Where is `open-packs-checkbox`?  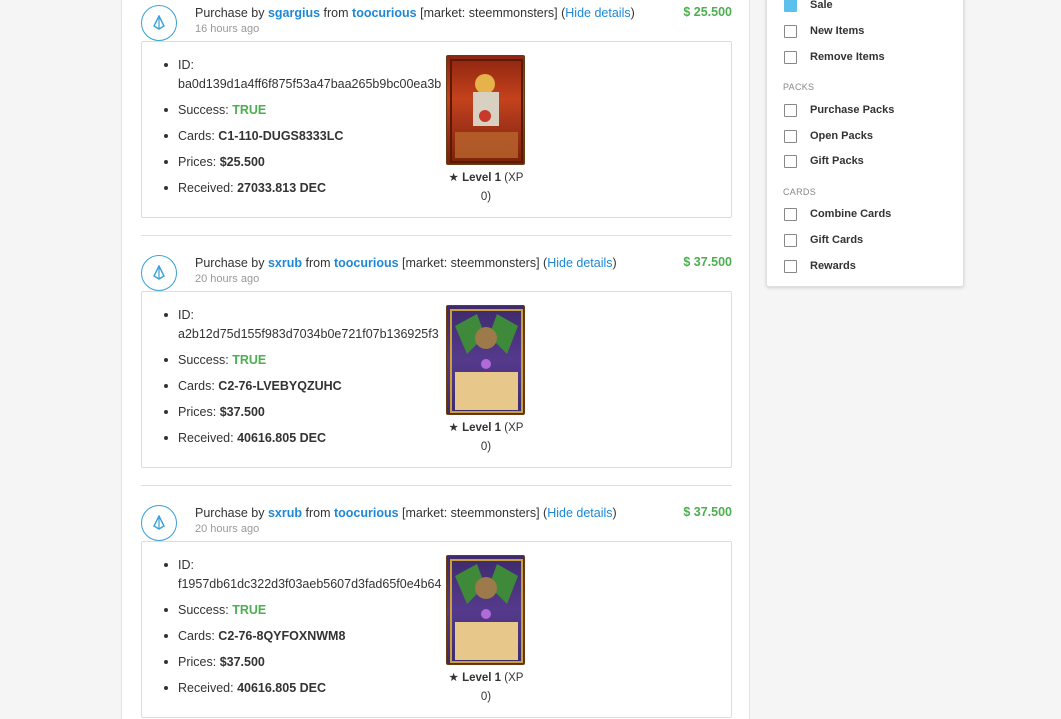 open-packs-checkbox is located at coordinates (790, 136).